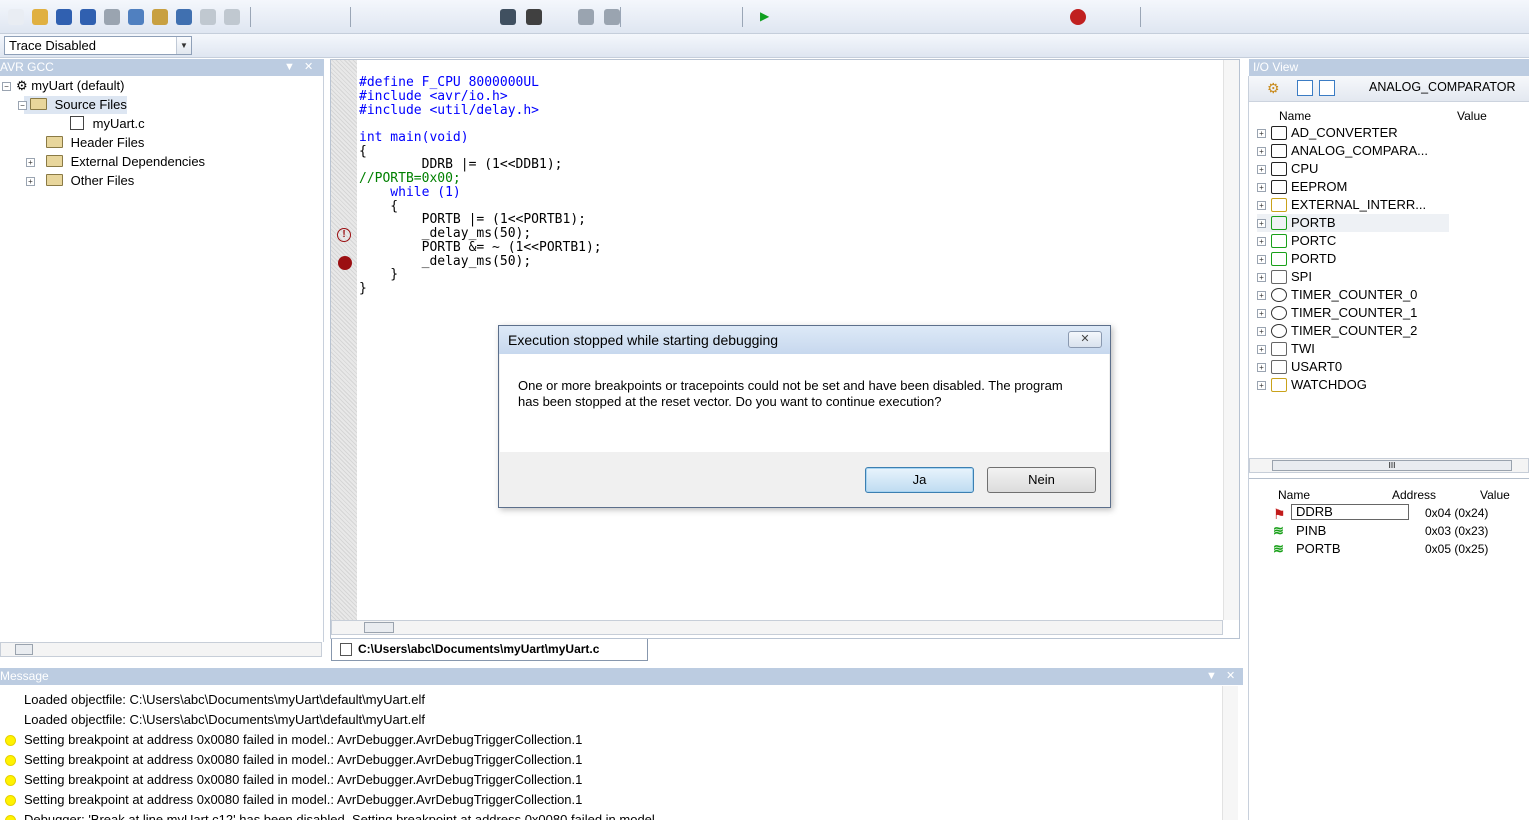 The image size is (1529, 820). I want to click on io-module-item: + PORTB, so click(1353, 223).